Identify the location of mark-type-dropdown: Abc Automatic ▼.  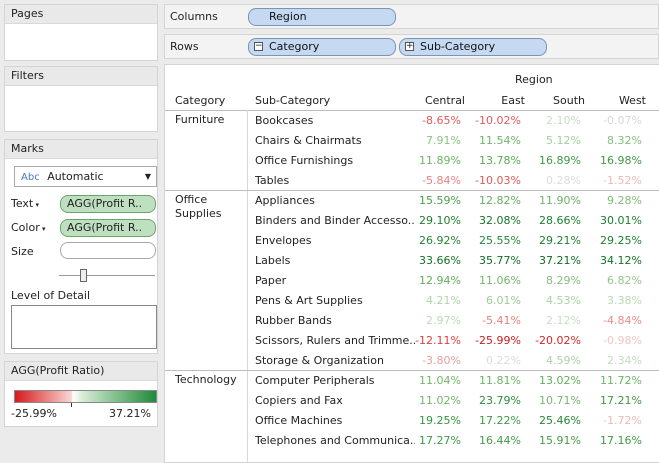
(85, 176).